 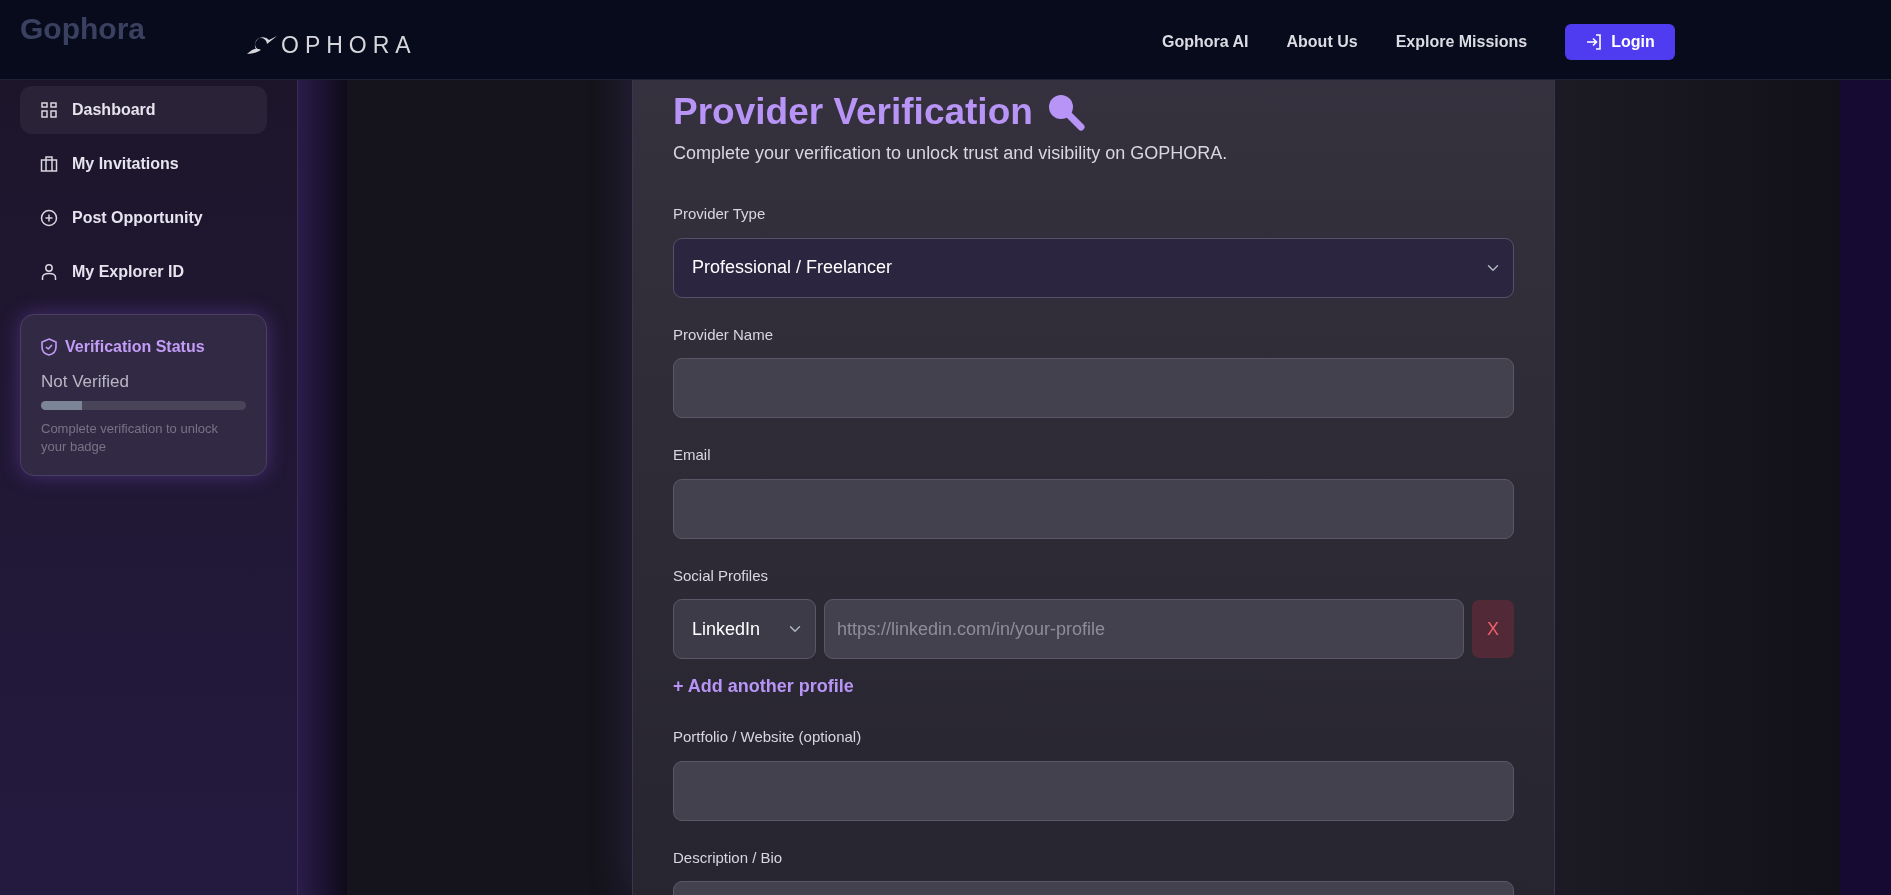 I want to click on grid-icon, so click(x=49, y=110).